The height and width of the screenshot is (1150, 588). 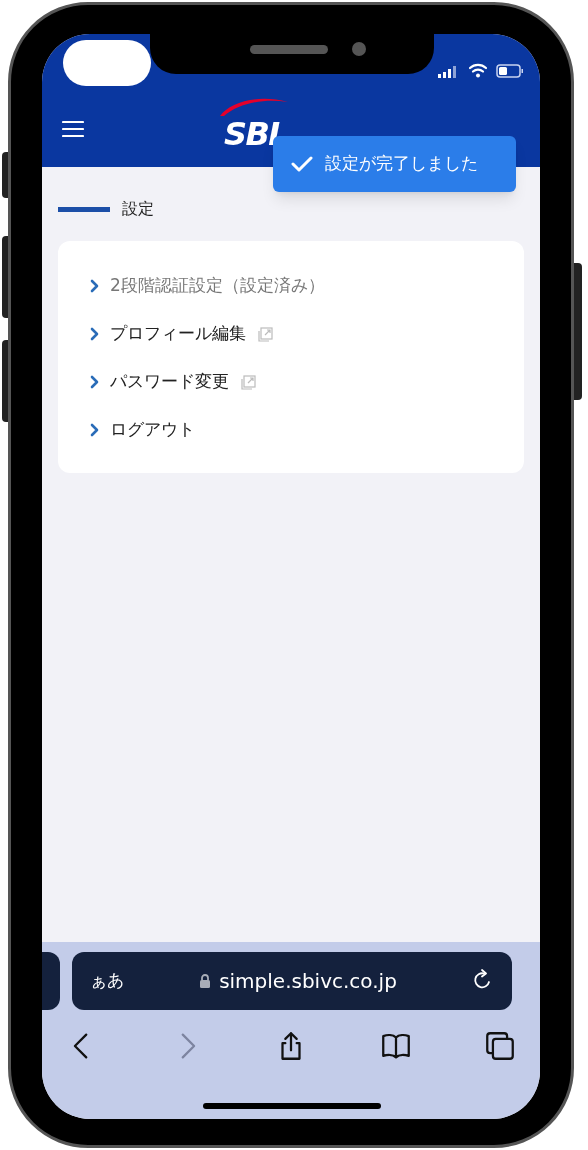 What do you see at coordinates (448, 72) in the screenshot?
I see `signal-icon` at bounding box center [448, 72].